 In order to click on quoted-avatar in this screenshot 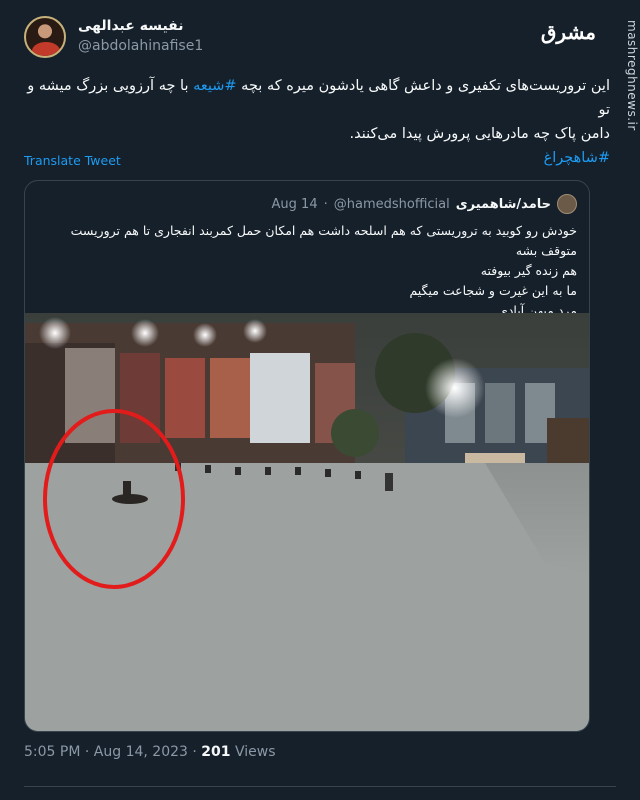, I will do `click(567, 204)`.